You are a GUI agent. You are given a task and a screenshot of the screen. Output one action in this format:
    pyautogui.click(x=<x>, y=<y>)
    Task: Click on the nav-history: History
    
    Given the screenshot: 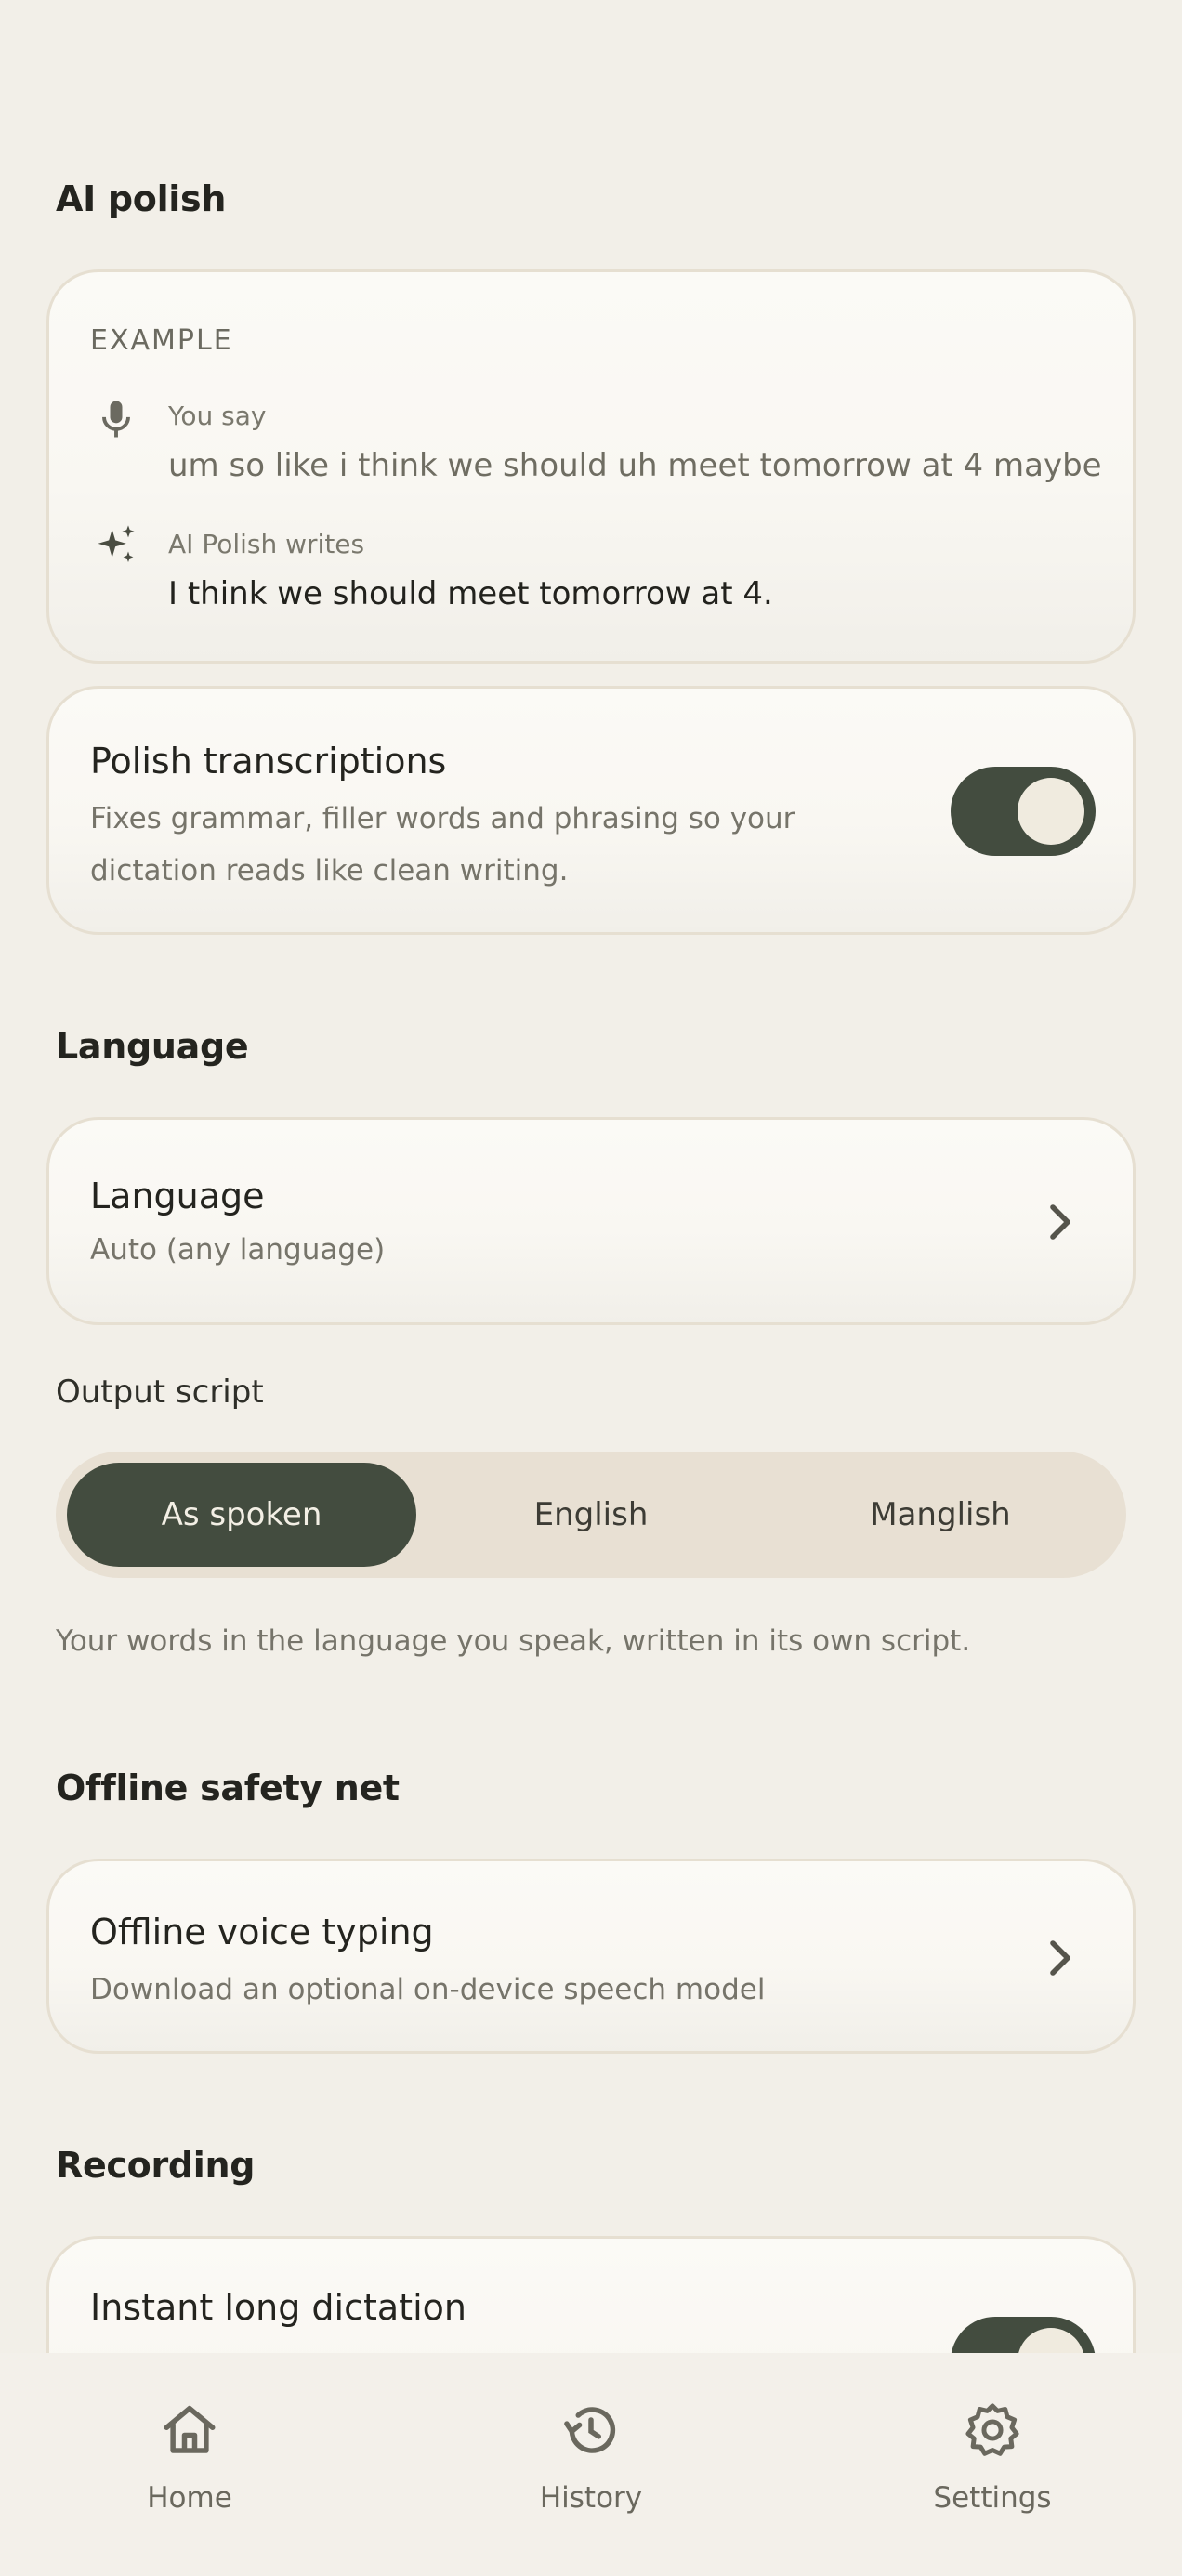 What is the action you would take?
    pyautogui.click(x=591, y=2464)
    